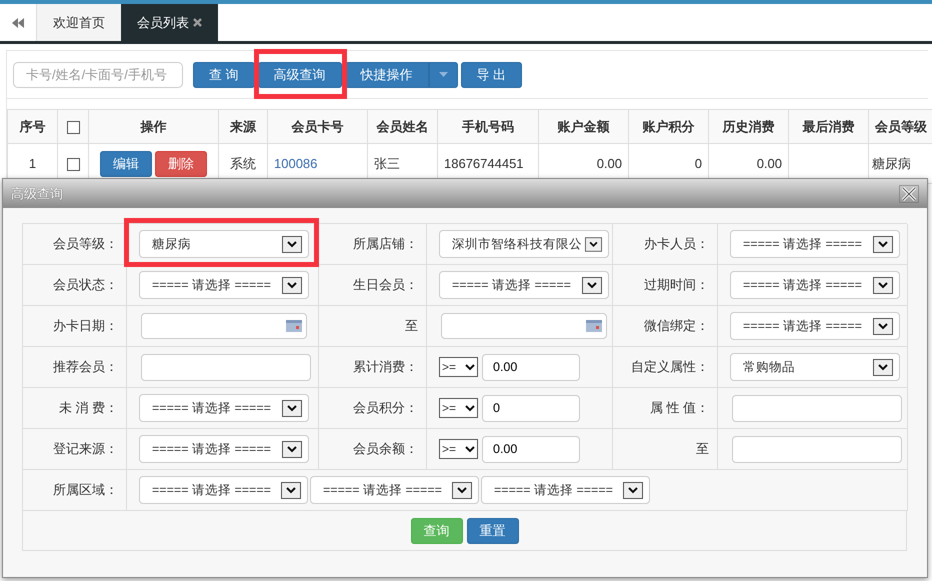 The image size is (932, 581). What do you see at coordinates (748, 127) in the screenshot?
I see `column-header: 历史消费` at bounding box center [748, 127].